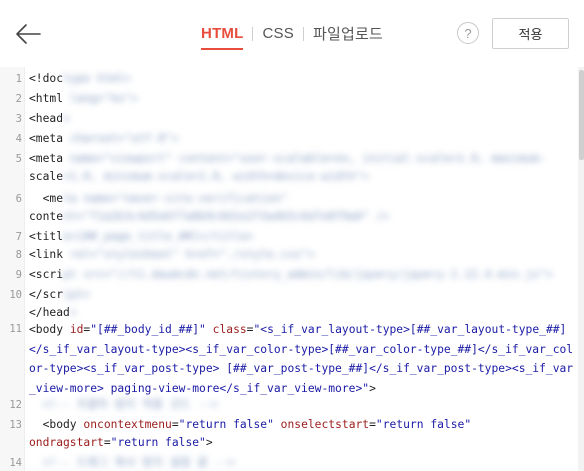 This screenshot has width=584, height=471. I want to click on code-attr: oncontextmenu, so click(127, 424).